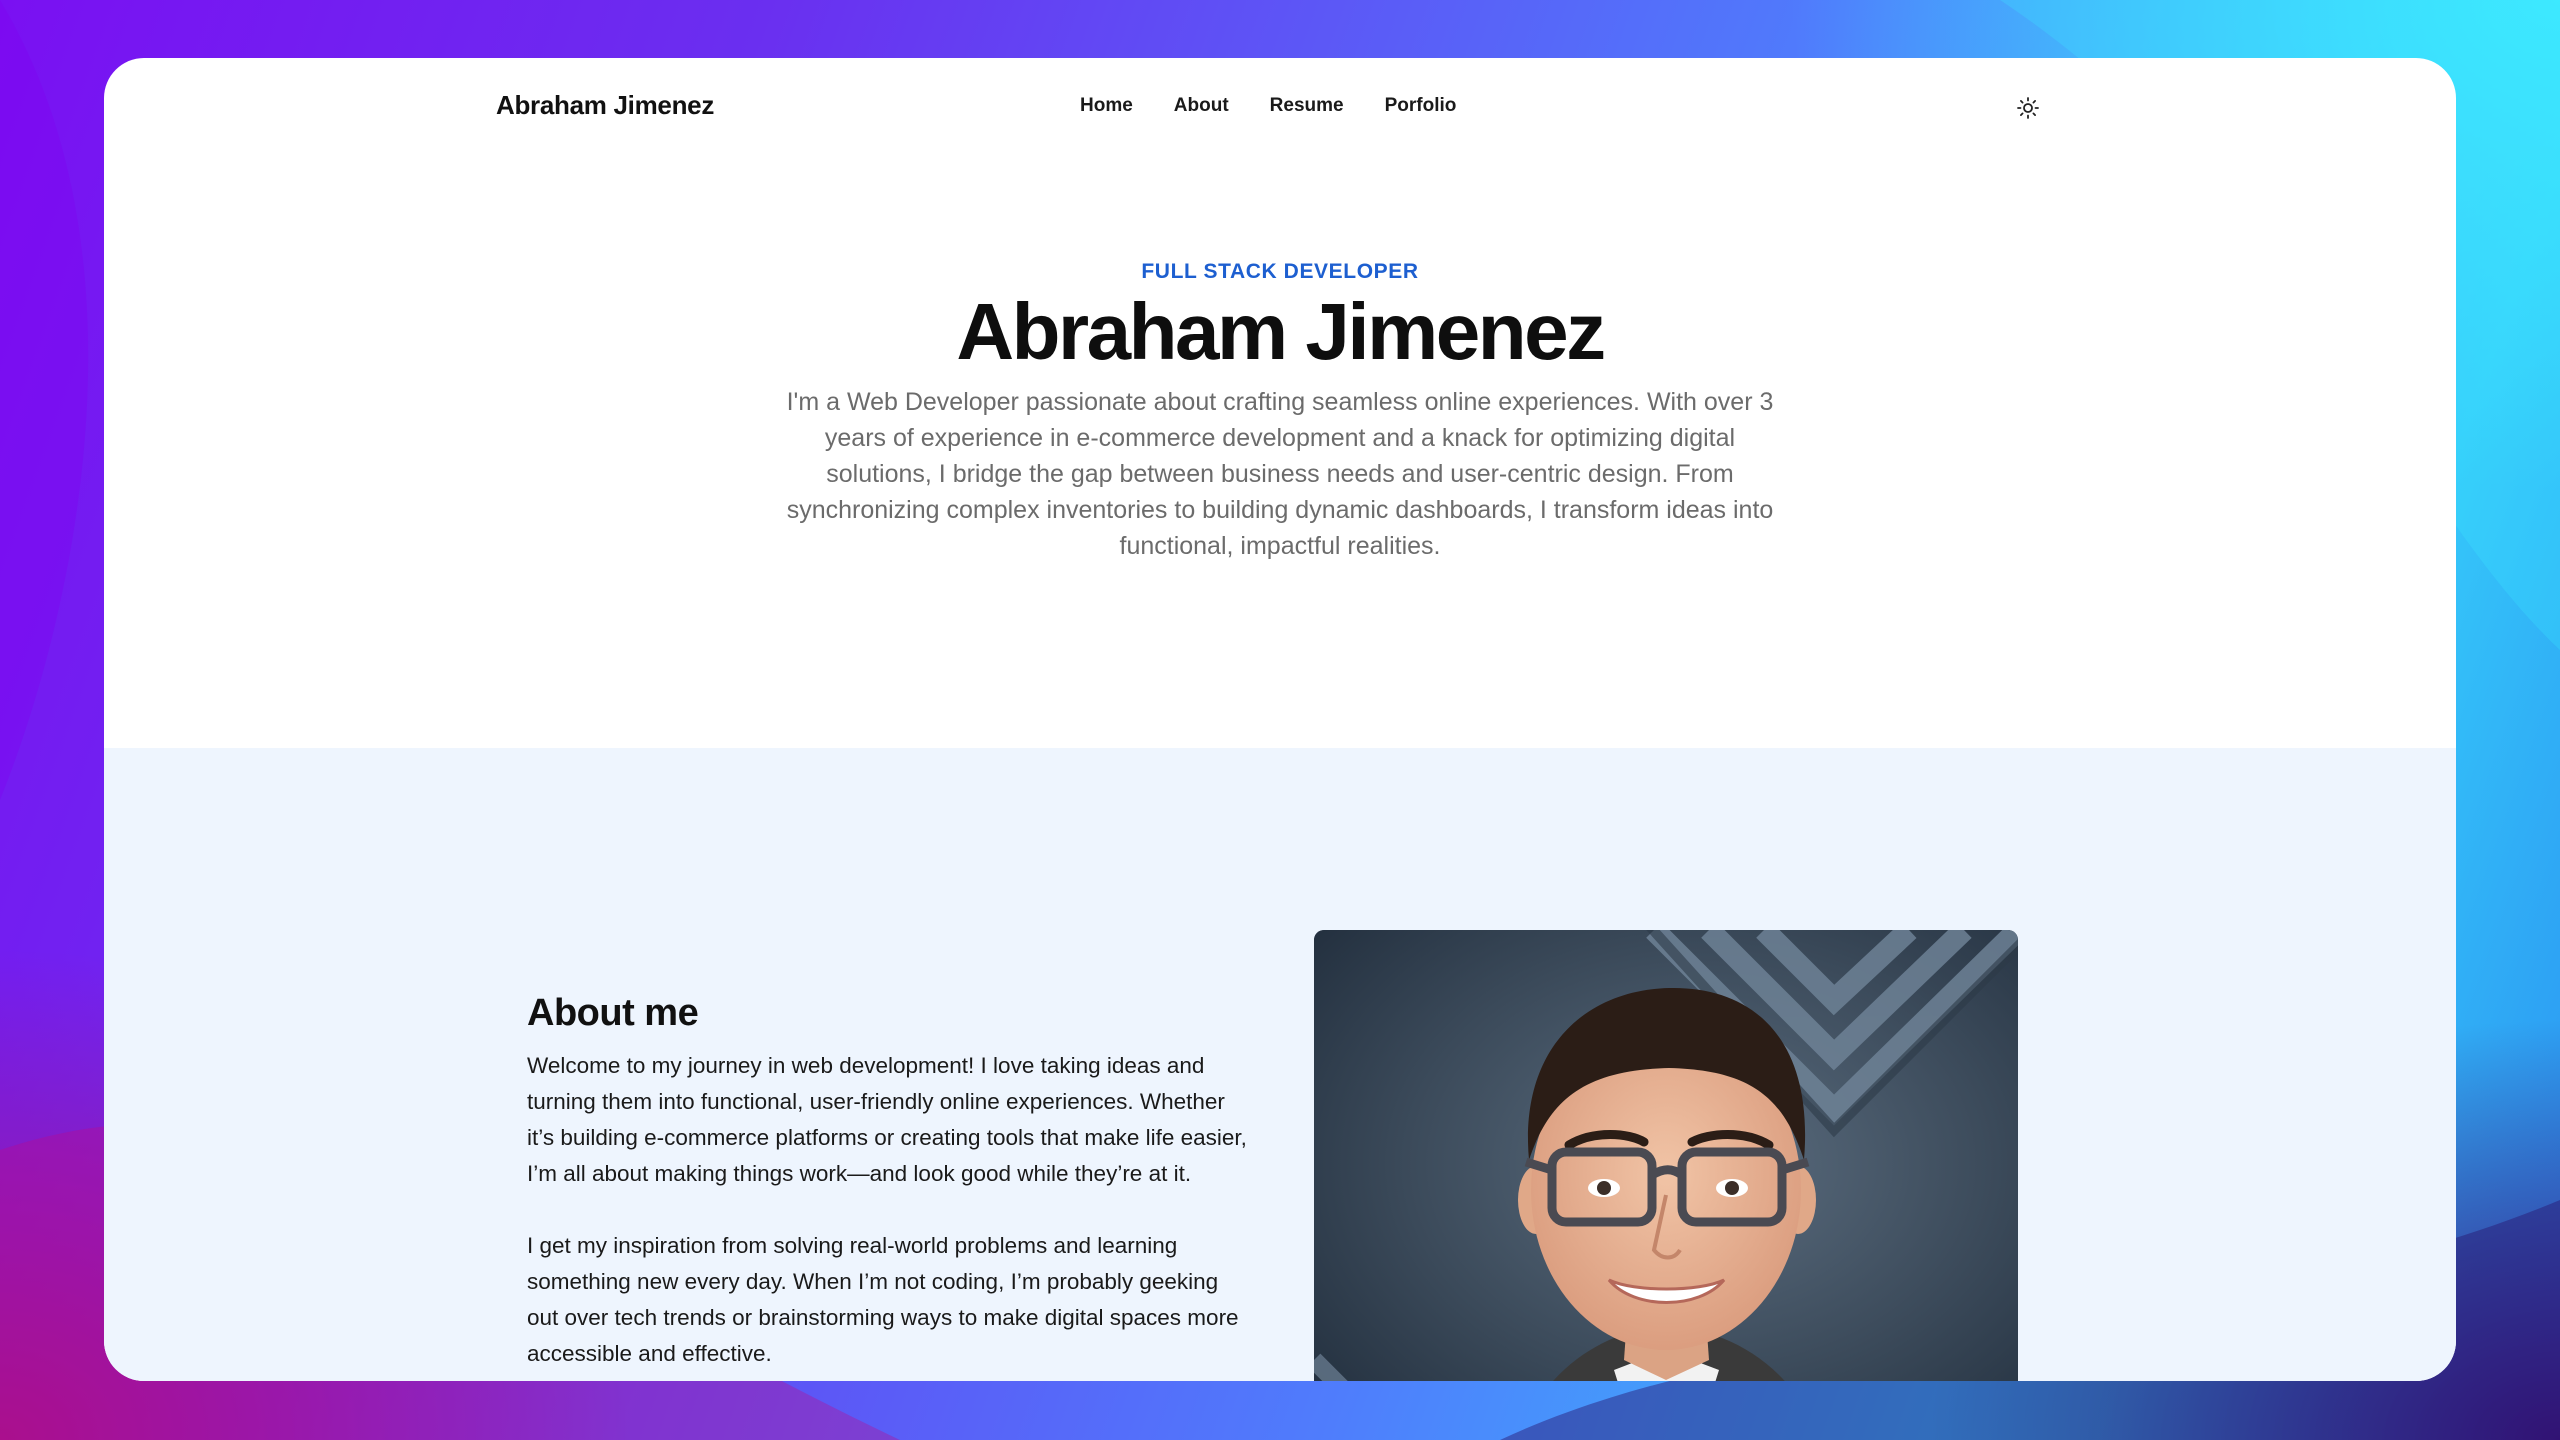 The image size is (2560, 1440). I want to click on brand-logo-text: Abraham Jimenez, so click(605, 105).